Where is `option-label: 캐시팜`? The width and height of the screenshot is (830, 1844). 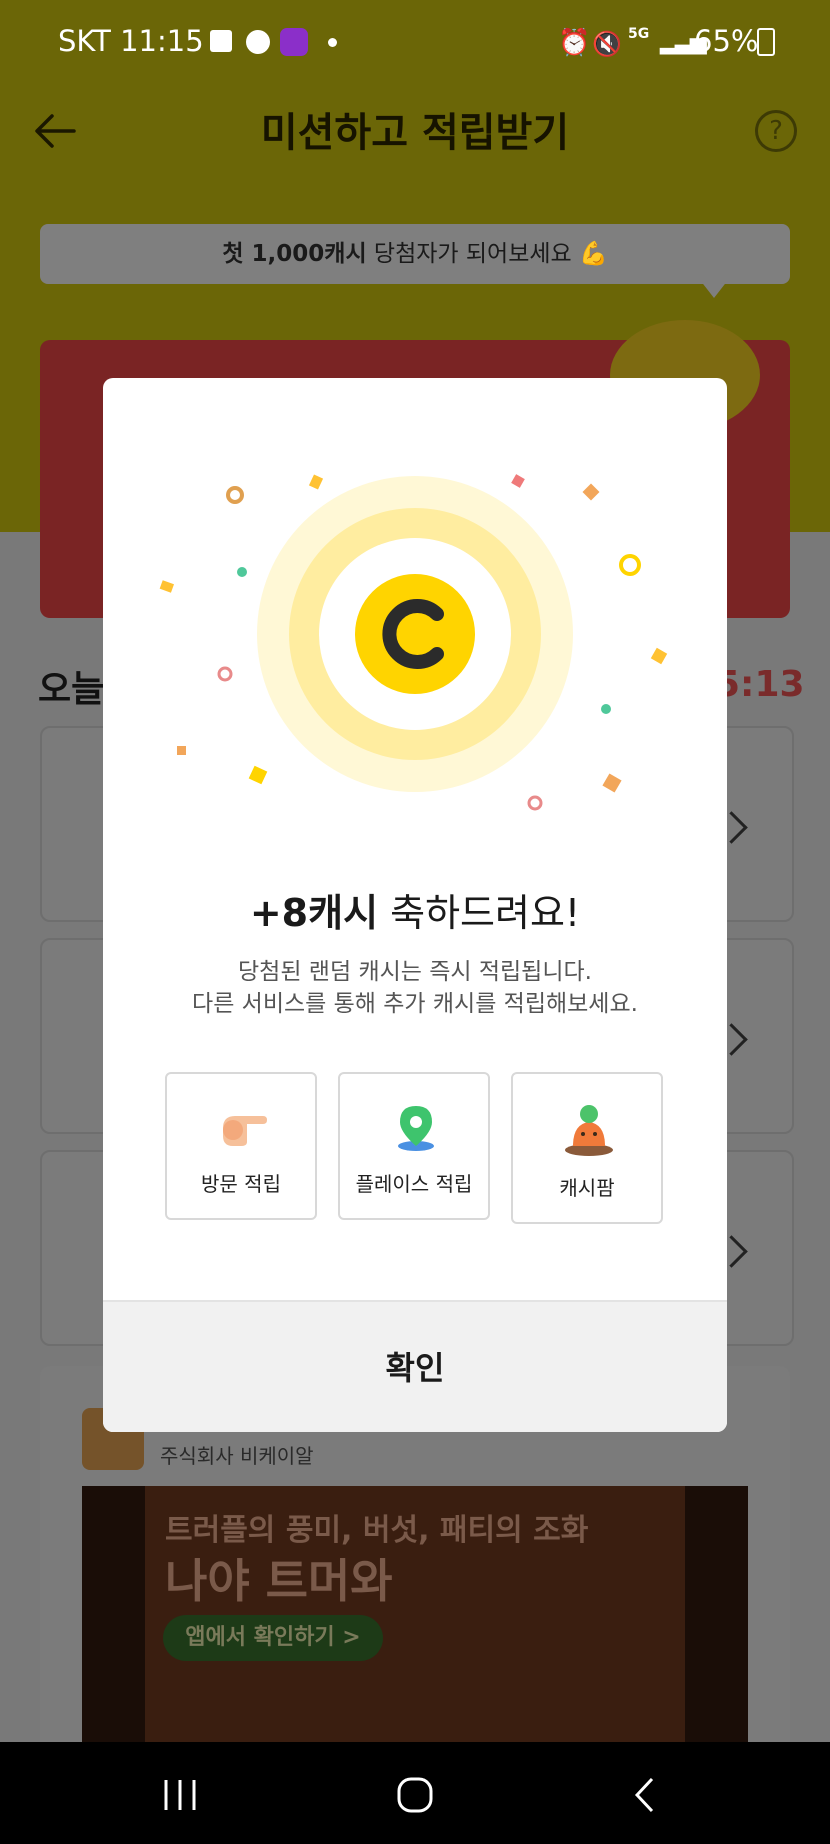 option-label: 캐시팜 is located at coordinates (587, 1188).